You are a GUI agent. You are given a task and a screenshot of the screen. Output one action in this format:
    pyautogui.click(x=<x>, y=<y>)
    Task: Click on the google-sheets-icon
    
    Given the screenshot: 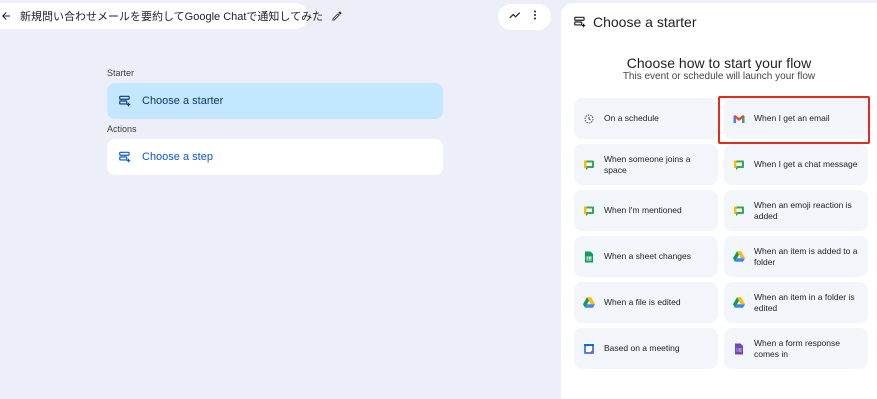 What is the action you would take?
    pyautogui.click(x=589, y=257)
    